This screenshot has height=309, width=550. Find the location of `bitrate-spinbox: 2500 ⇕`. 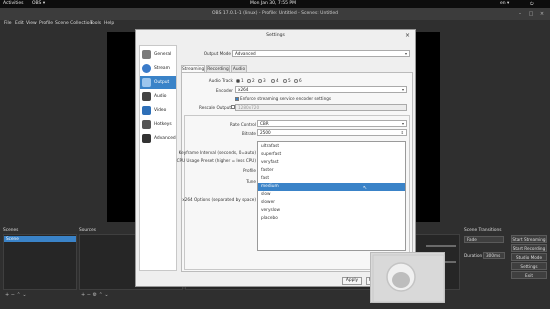

bitrate-spinbox: 2500 ⇕ is located at coordinates (332, 132).